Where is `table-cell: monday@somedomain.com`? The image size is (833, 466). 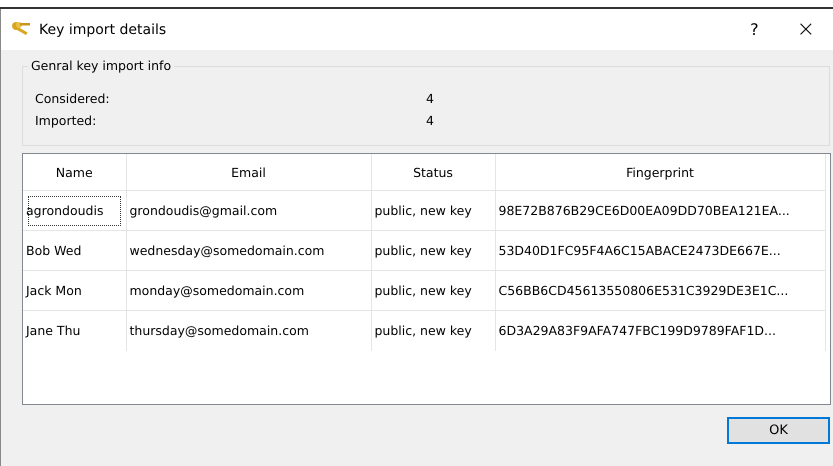
table-cell: monday@somedomain.com is located at coordinates (248, 290).